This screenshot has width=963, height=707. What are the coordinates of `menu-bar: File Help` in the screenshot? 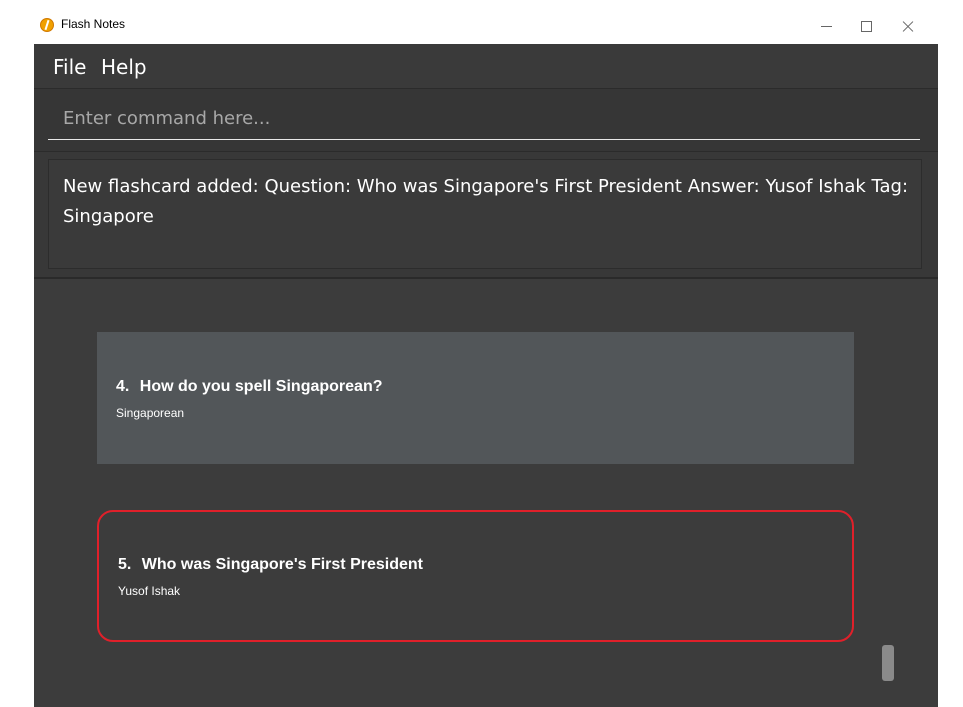 It's located at (486, 66).